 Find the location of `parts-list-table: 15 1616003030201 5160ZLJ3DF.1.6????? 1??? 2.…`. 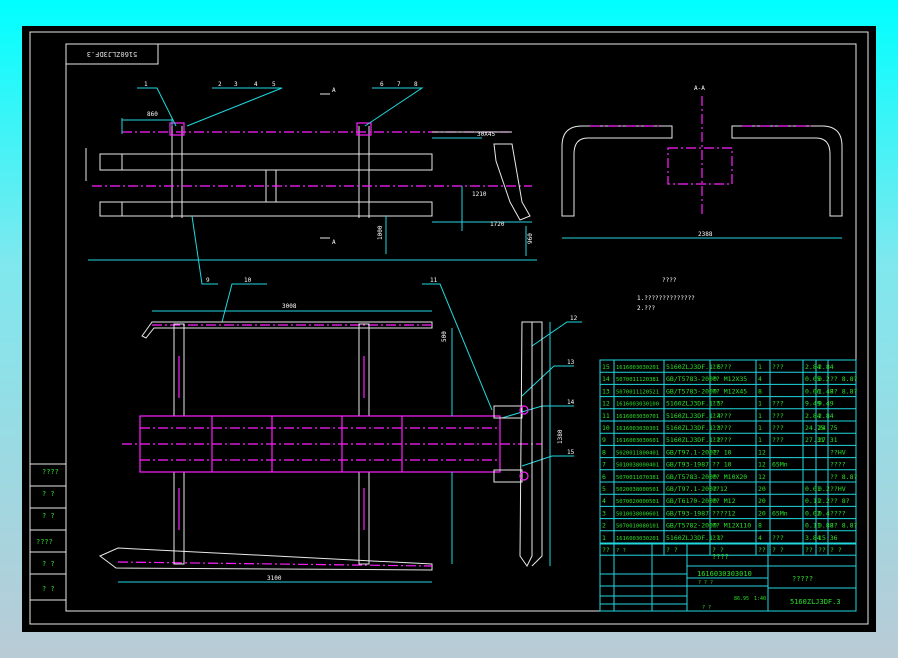

parts-list-table: 15 1616003030201 5160ZLJ3DF.1.6????? 1??? 2.… is located at coordinates (728, 457).